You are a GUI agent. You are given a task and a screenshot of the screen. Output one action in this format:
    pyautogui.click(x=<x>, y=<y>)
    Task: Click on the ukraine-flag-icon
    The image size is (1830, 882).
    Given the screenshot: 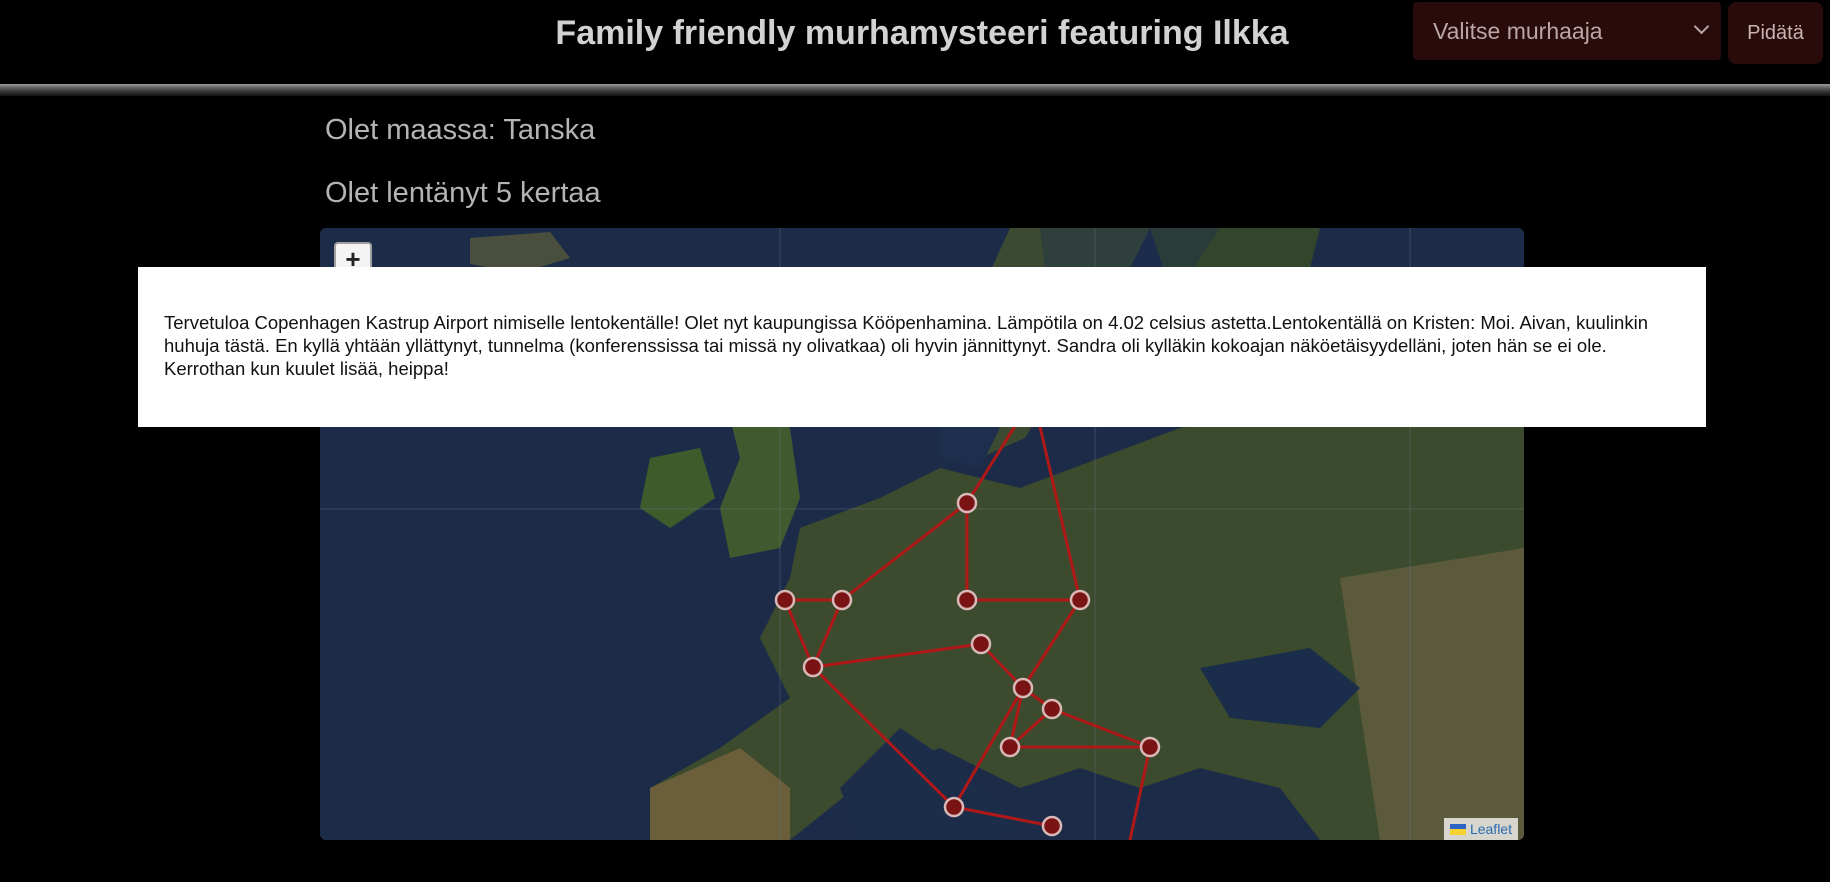 What is the action you would take?
    pyautogui.click(x=1457, y=829)
    